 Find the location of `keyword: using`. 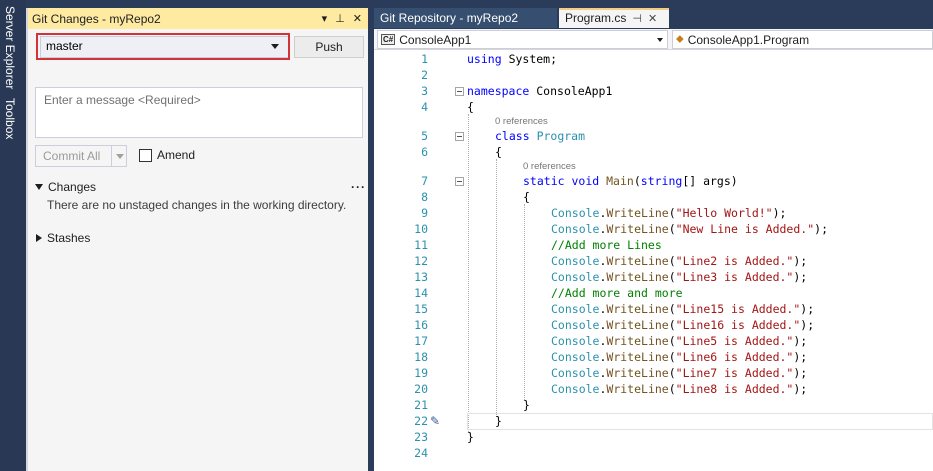

keyword: using is located at coordinates (484, 59).